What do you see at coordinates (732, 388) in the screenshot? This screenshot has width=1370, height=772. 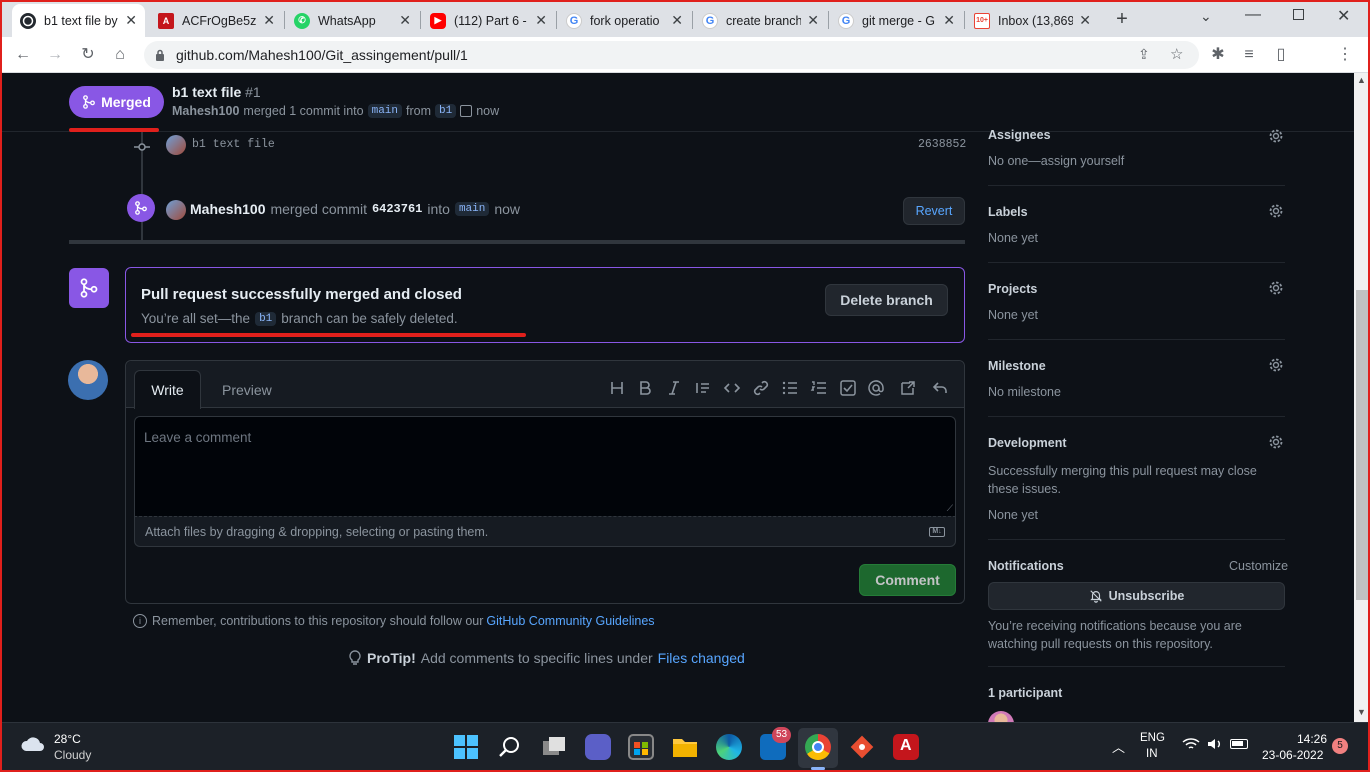 I see `code-icon` at bounding box center [732, 388].